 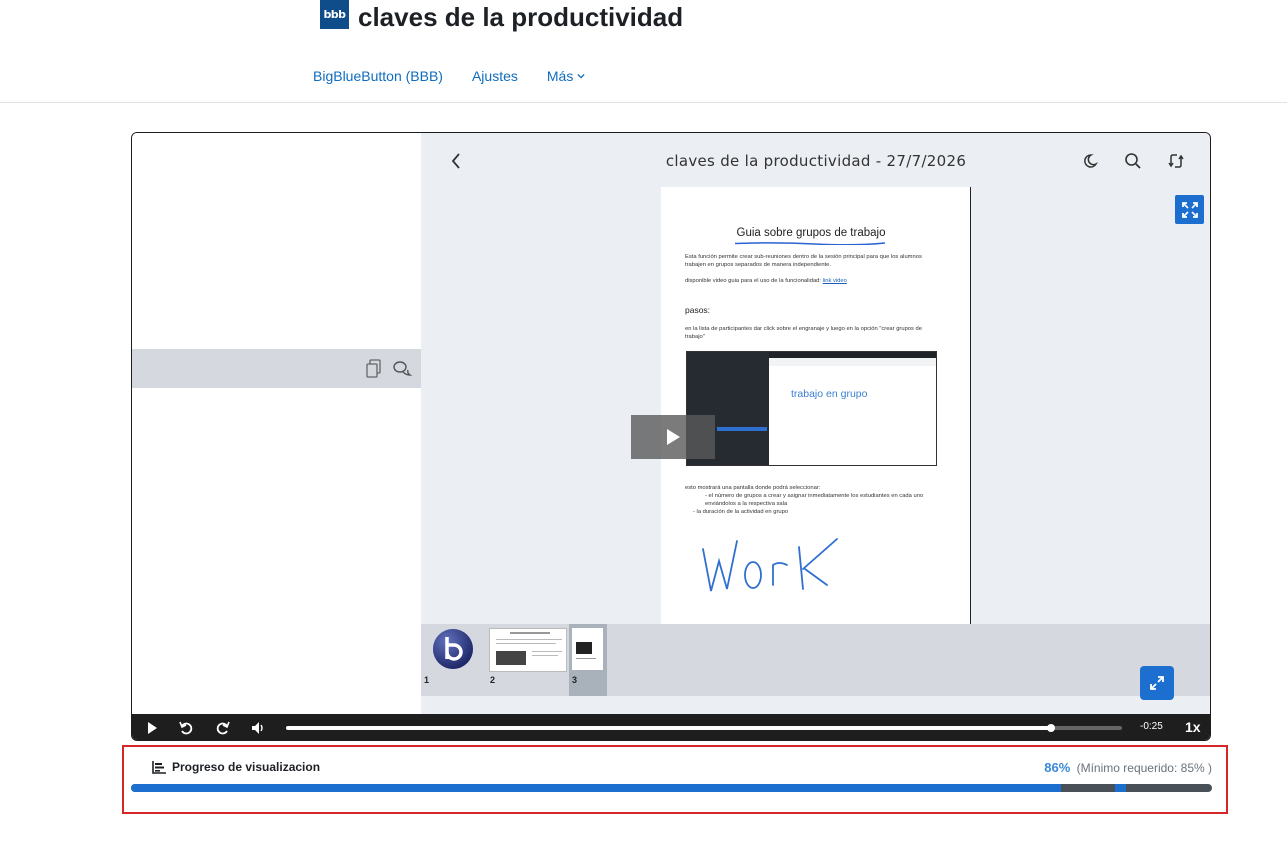 What do you see at coordinates (449, 76) in the screenshot?
I see `course-nav: BigBlueButton (BBB) Ajustes Más` at bounding box center [449, 76].